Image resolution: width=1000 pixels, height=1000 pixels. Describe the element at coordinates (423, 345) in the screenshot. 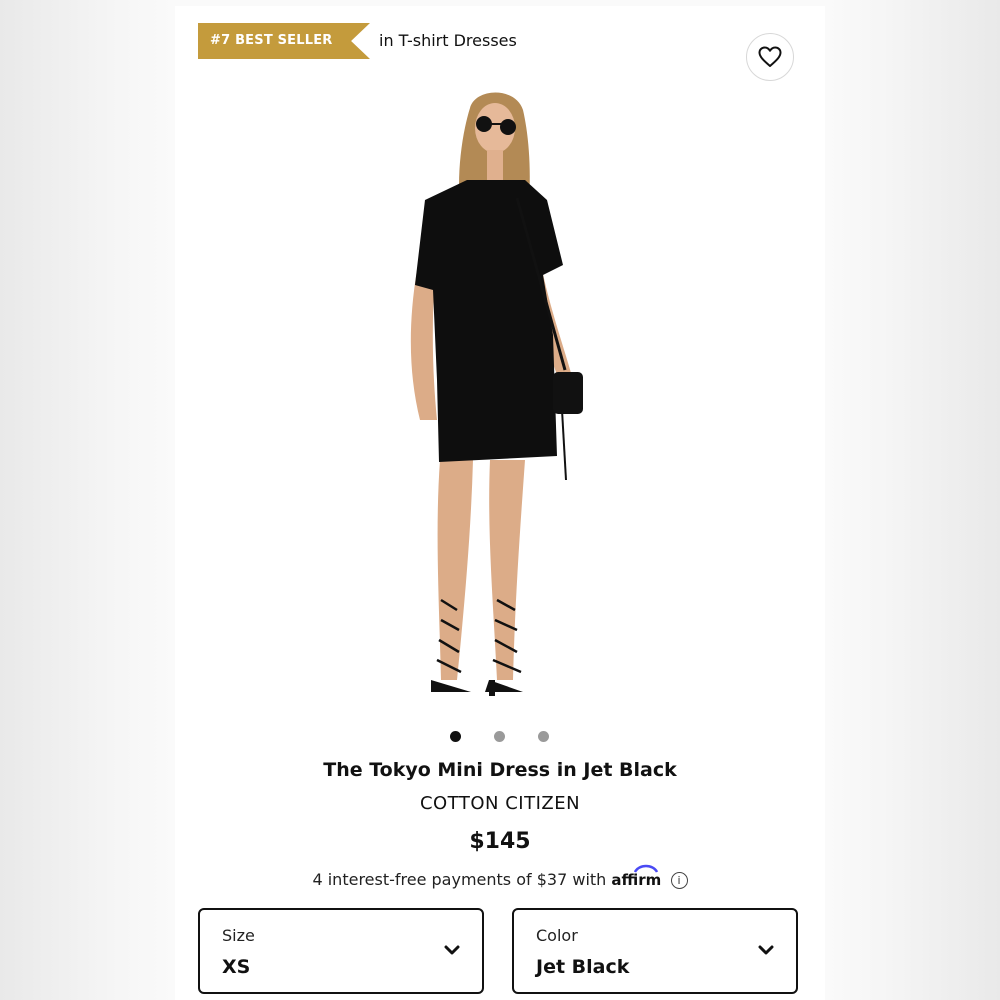

I see `model-arm-left` at that location.